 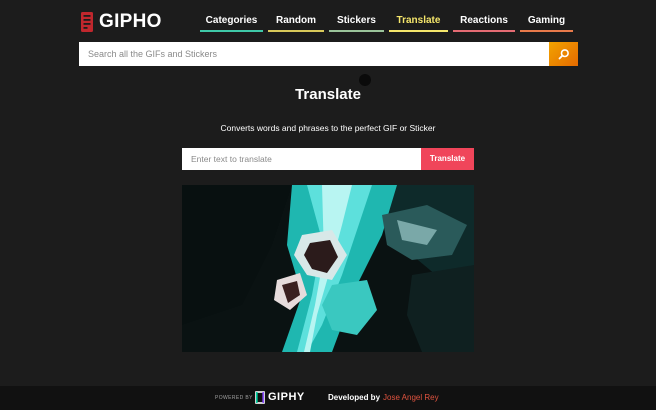 I want to click on loading-spinner, so click(x=365, y=80).